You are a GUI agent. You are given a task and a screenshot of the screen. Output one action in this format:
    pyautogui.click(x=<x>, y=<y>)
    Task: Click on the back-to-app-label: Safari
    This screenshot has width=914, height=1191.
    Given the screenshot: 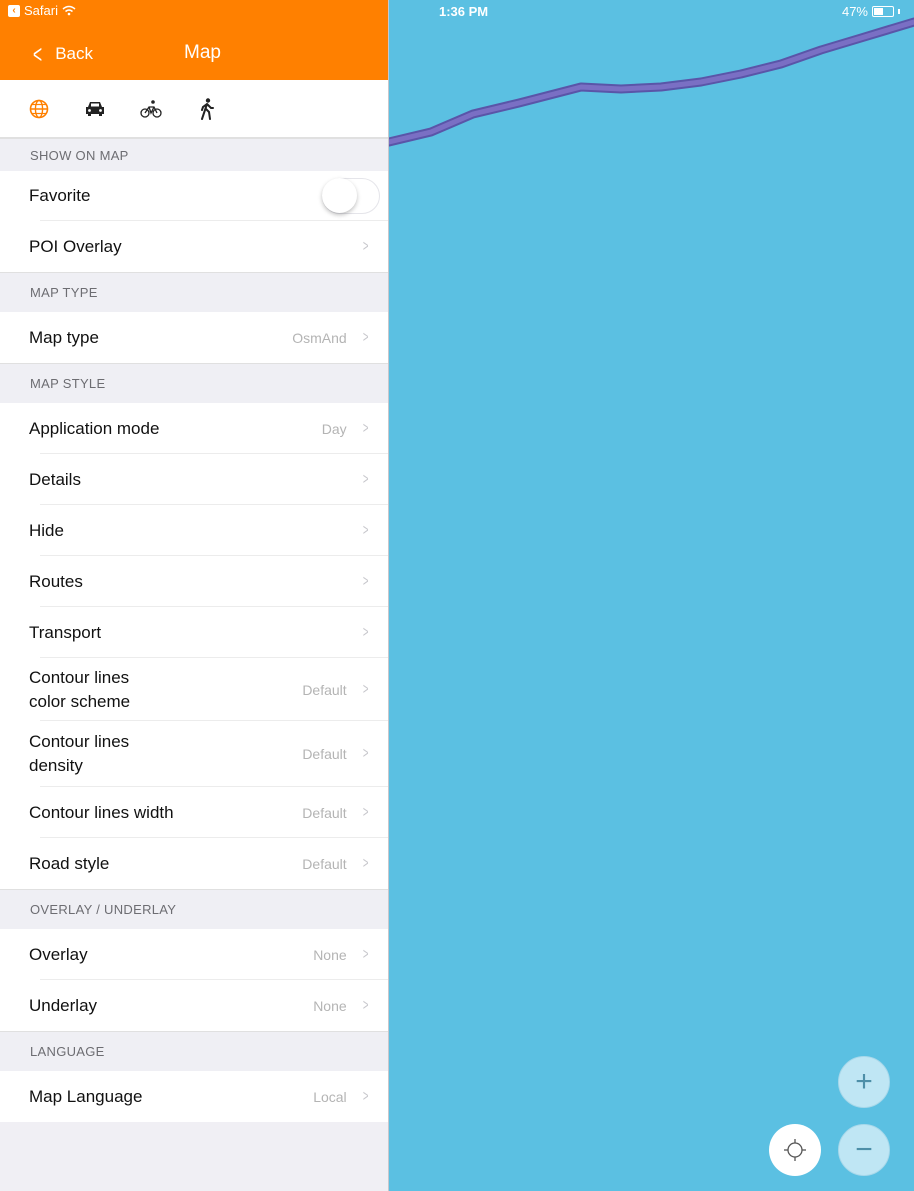 What is the action you would take?
    pyautogui.click(x=41, y=10)
    